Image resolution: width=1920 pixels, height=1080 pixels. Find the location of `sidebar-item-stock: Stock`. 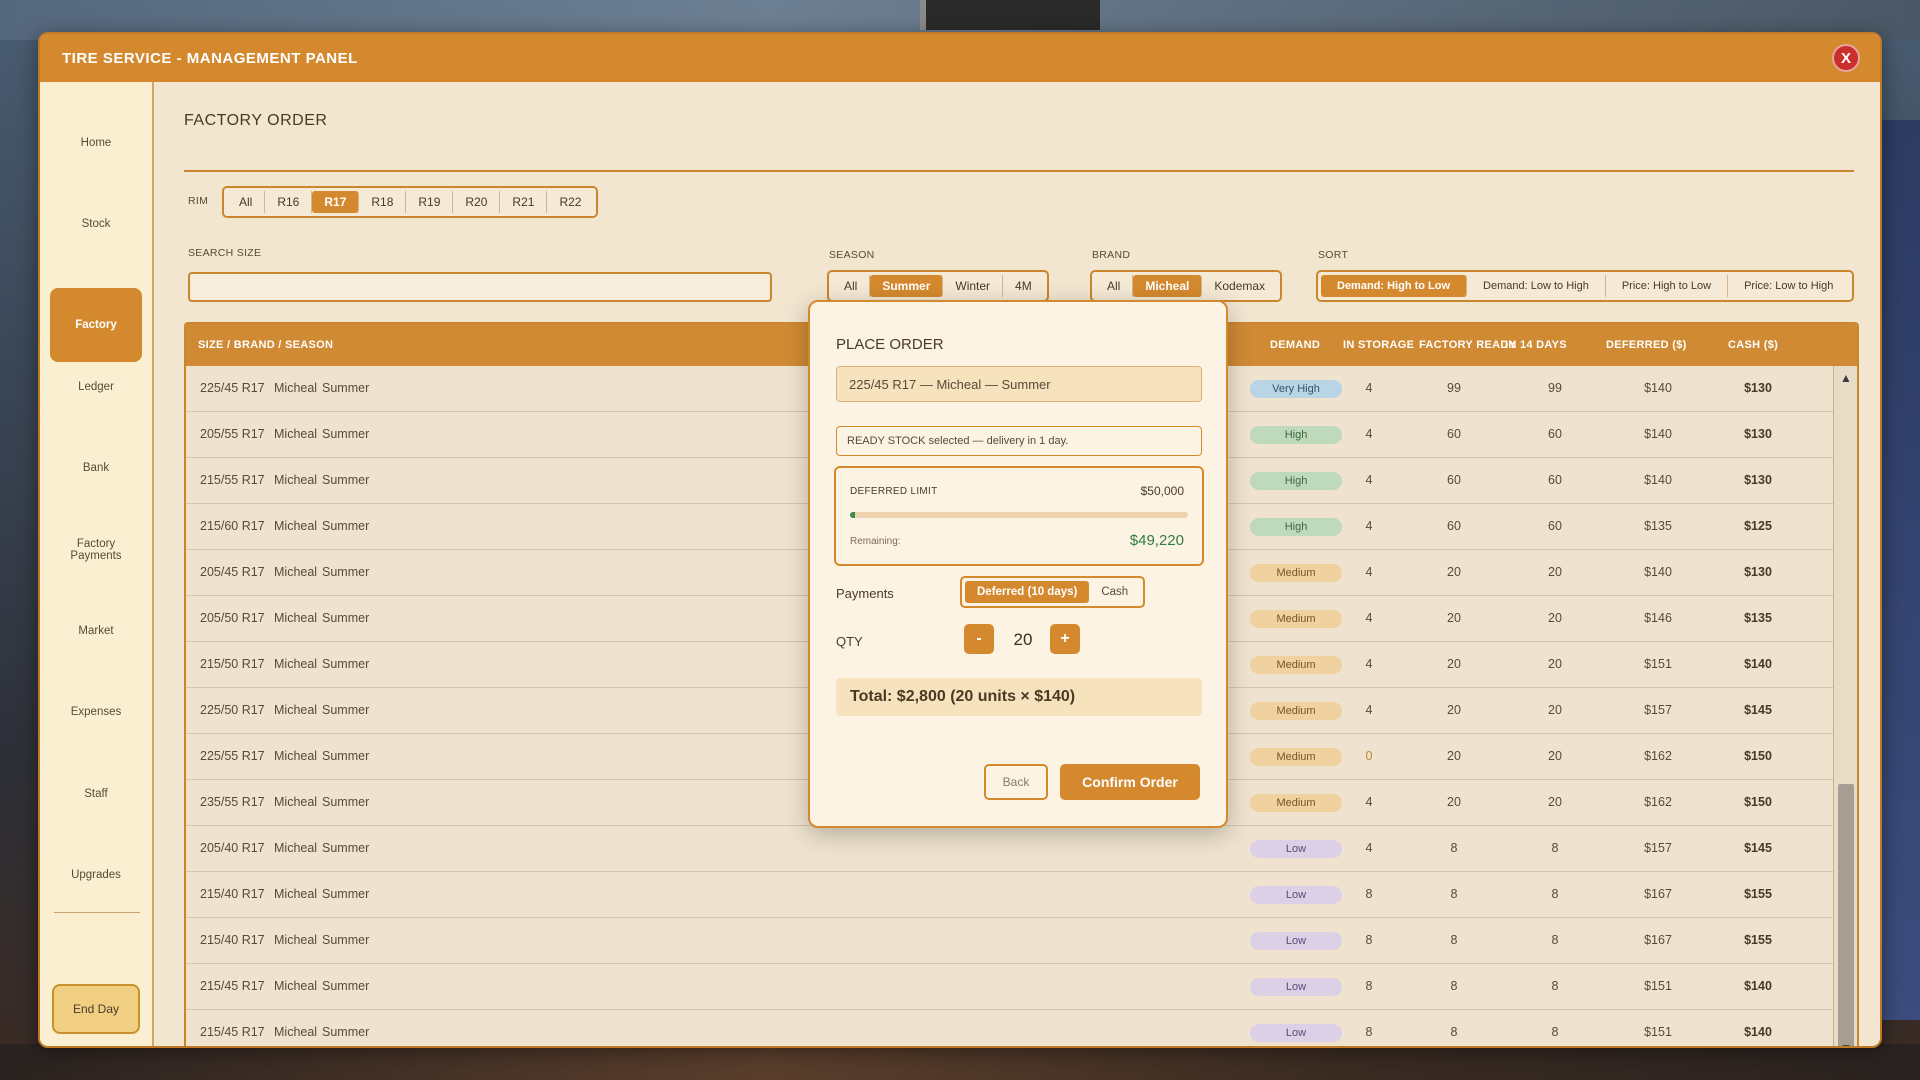

sidebar-item-stock: Stock is located at coordinates (96, 224).